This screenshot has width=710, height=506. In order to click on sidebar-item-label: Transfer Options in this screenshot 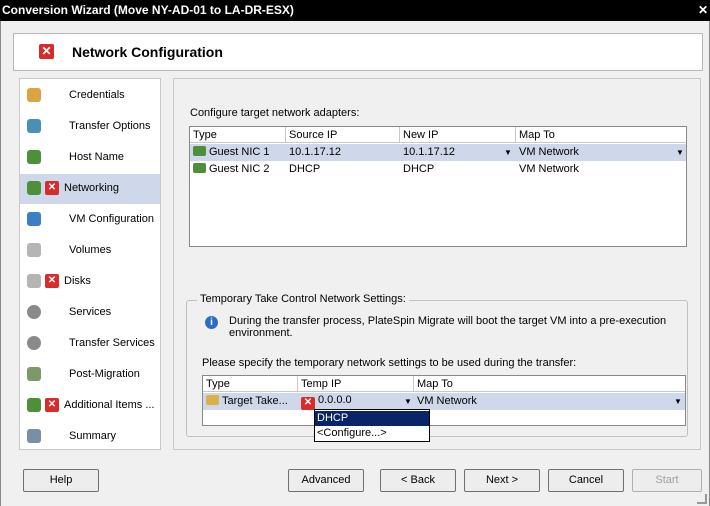, I will do `click(110, 126)`.